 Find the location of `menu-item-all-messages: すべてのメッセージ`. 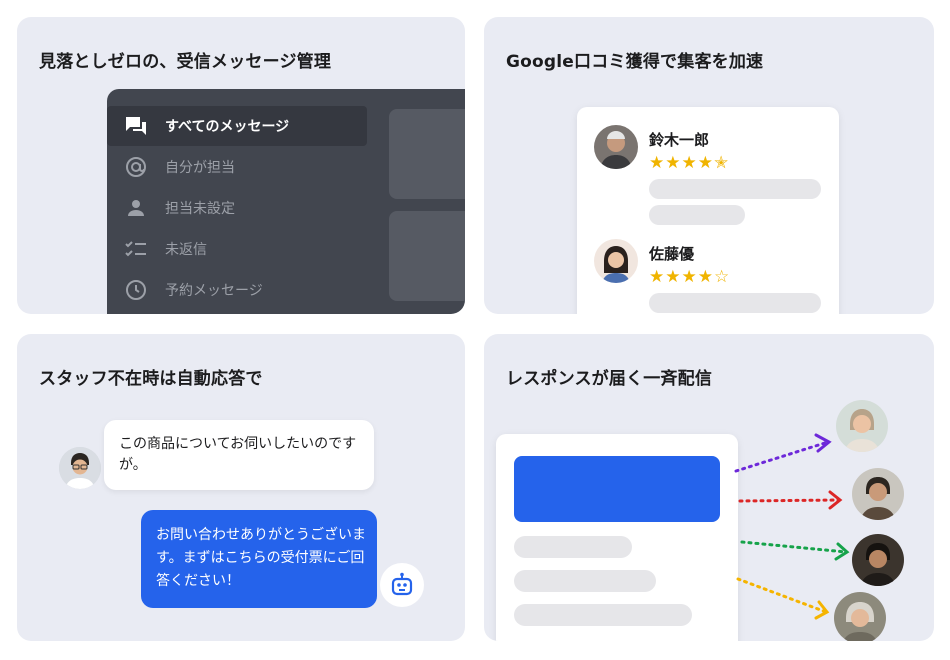

menu-item-all-messages: すべてのメッセージ is located at coordinates (237, 126).